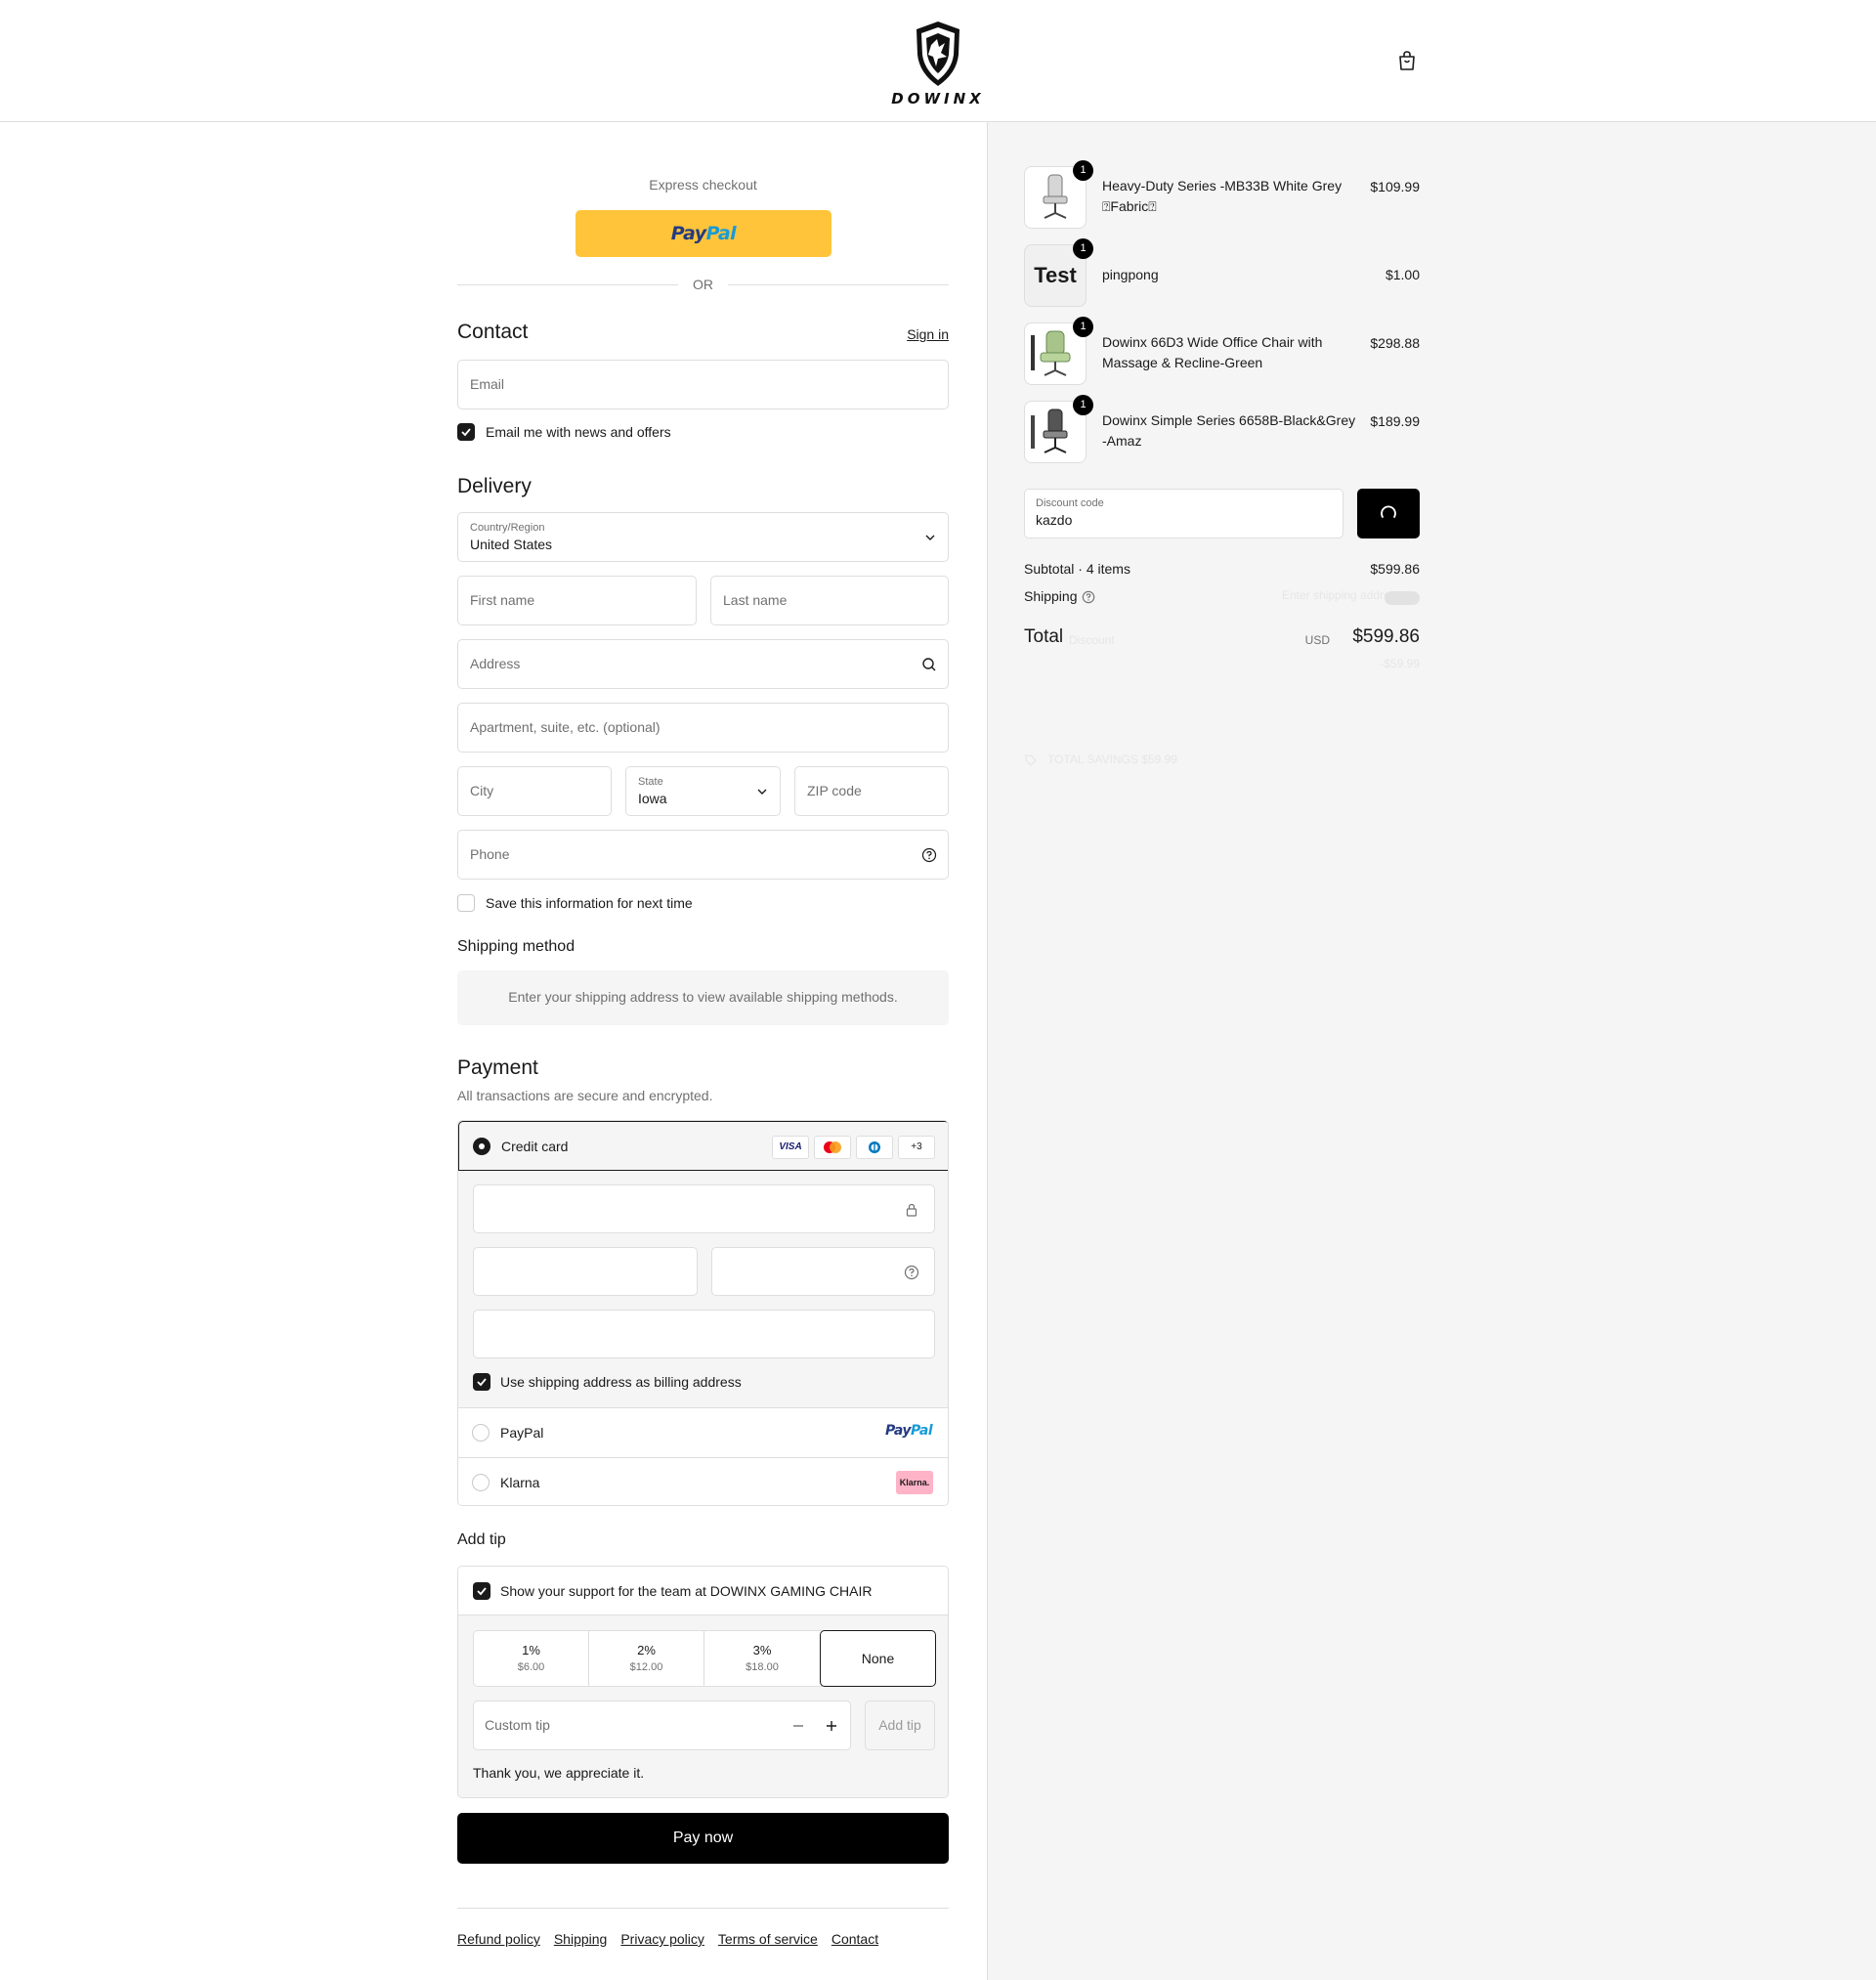  I want to click on diners-club-icon, so click(874, 1147).